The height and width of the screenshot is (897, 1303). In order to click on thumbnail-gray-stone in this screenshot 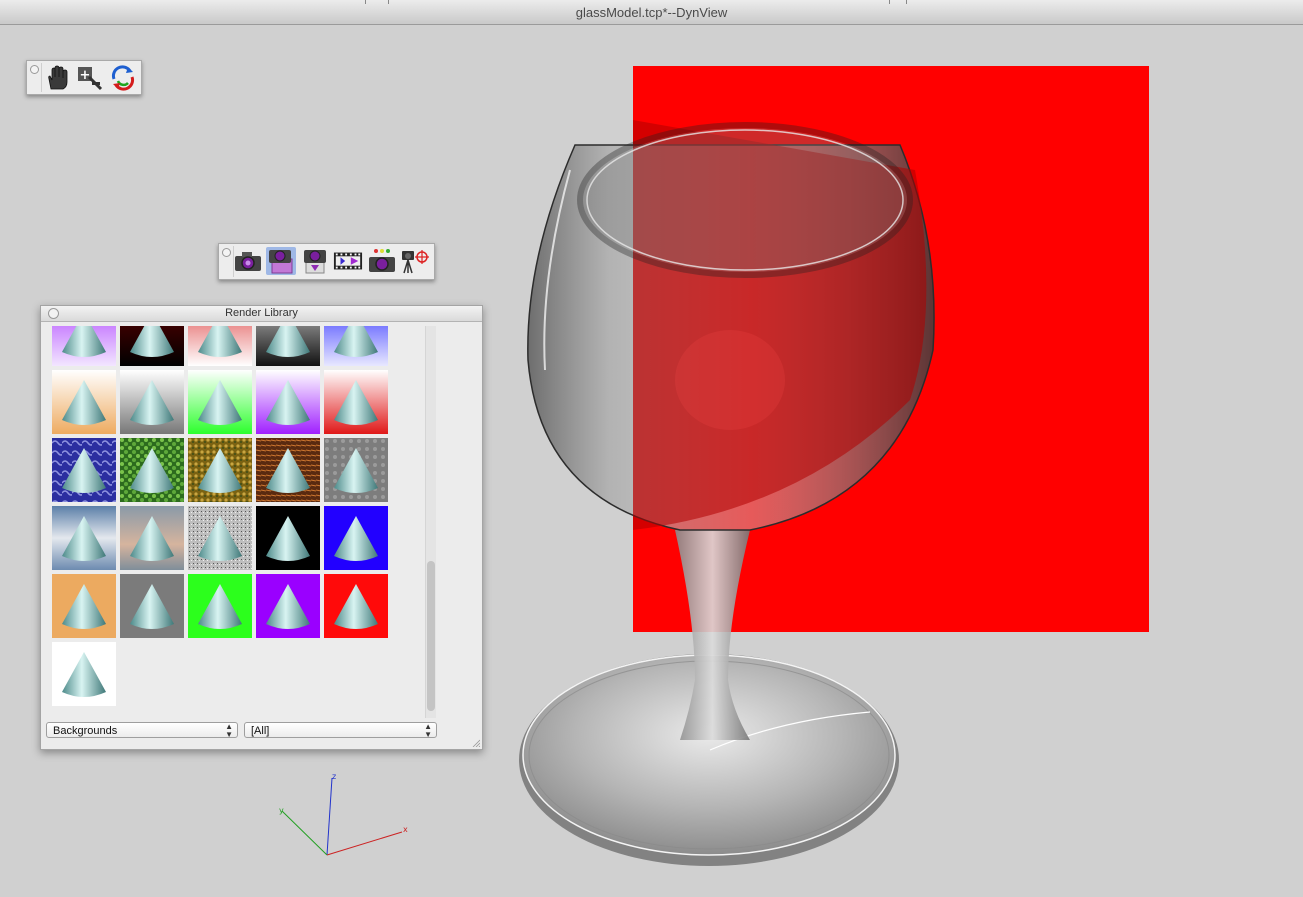, I will do `click(356, 470)`.